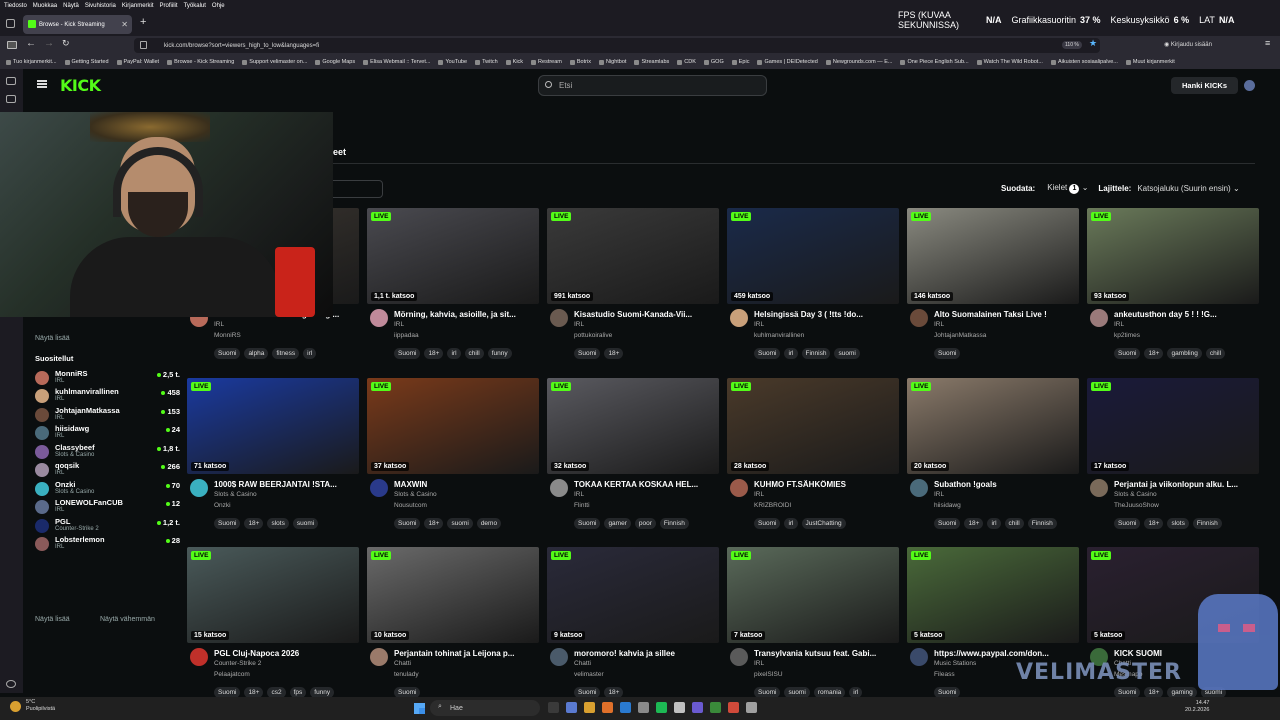 The image size is (1280, 720). Describe the element at coordinates (1184, 353) in the screenshot. I see `stream-tag: gambling` at that location.